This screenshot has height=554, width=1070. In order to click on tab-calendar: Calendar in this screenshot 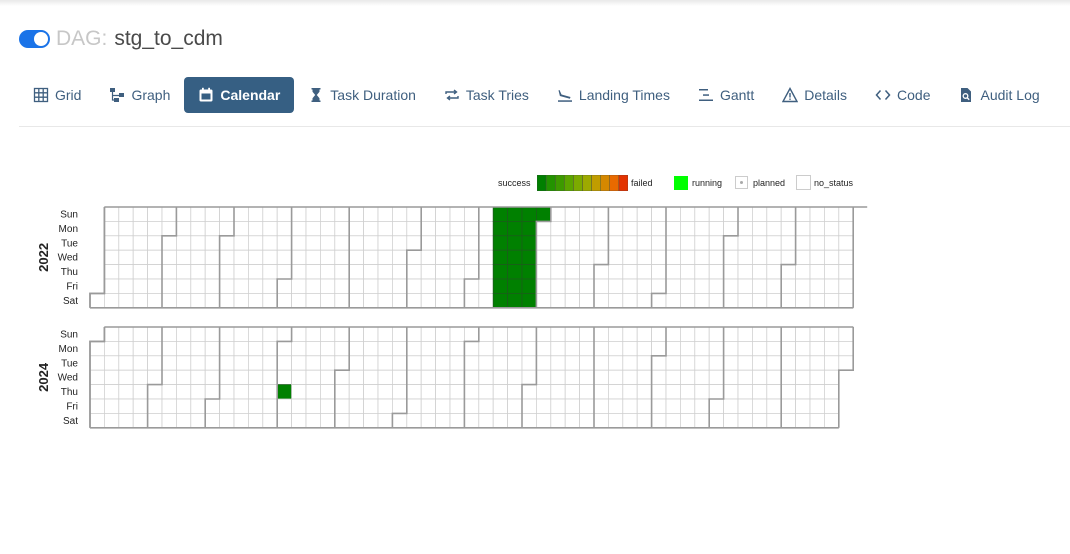, I will do `click(239, 95)`.